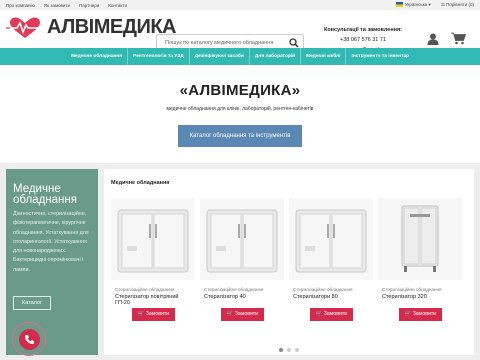  I want to click on phone-icon, so click(29, 339).